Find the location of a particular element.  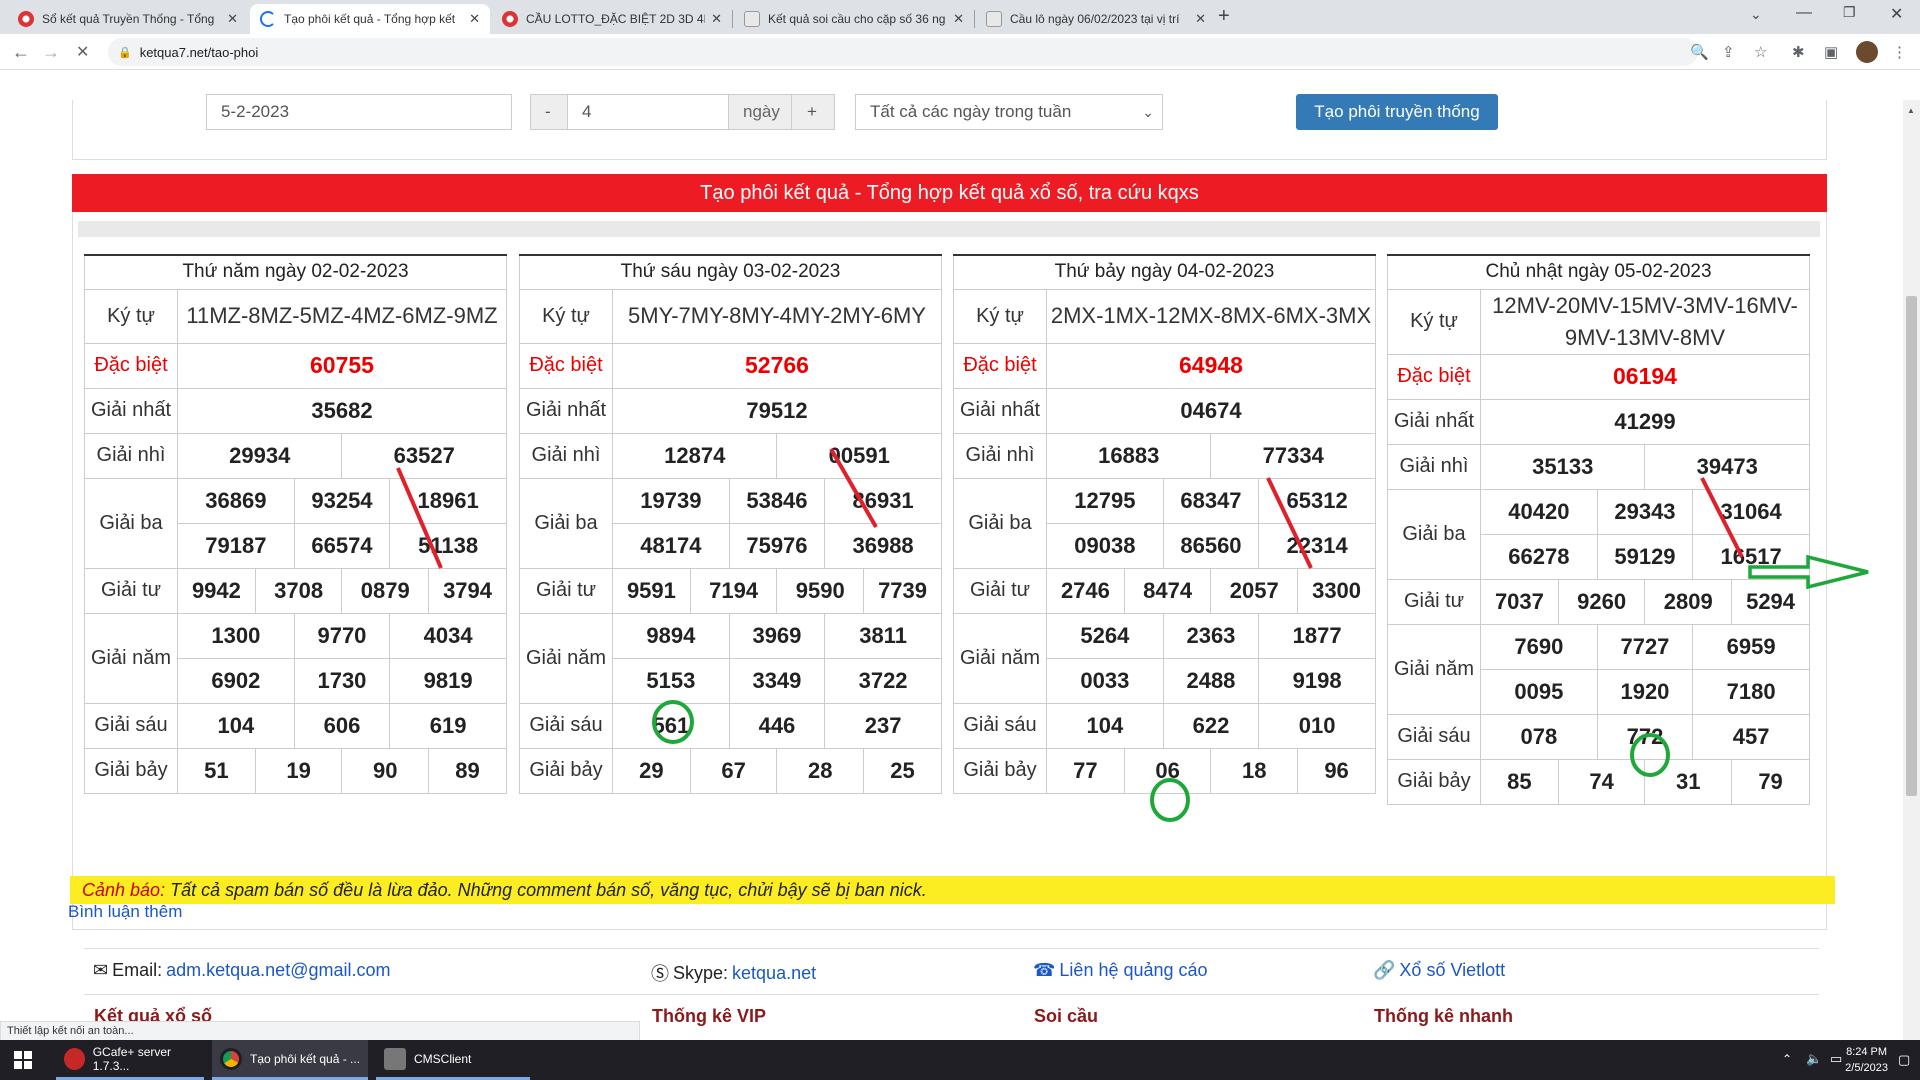

decrement-button: - is located at coordinates (549, 112).